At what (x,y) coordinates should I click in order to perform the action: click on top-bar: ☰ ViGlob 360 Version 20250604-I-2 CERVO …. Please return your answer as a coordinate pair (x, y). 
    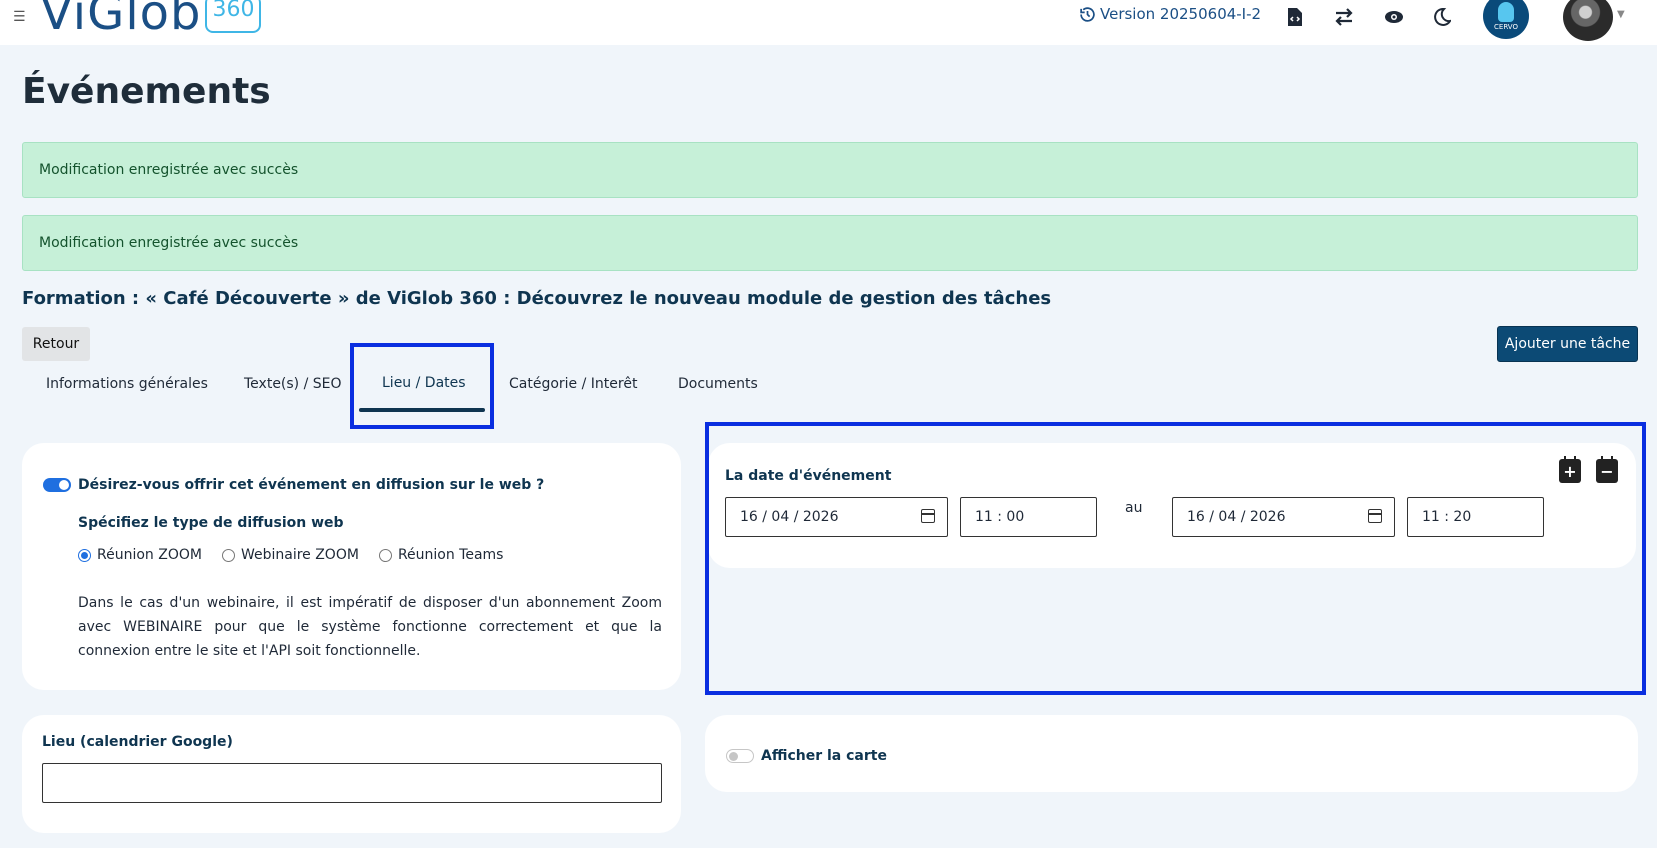
    Looking at the image, I should click on (828, 22).